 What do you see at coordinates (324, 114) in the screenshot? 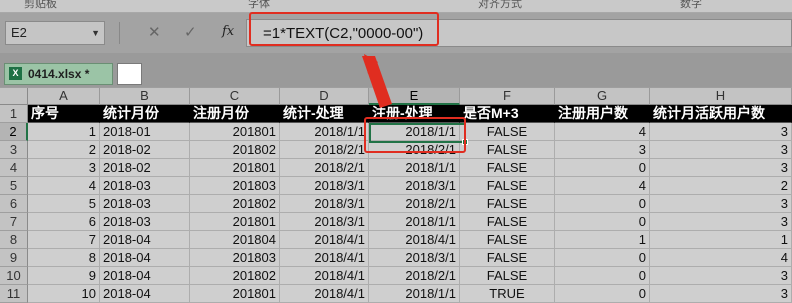
I see `header-cell: 统计-处理` at bounding box center [324, 114].